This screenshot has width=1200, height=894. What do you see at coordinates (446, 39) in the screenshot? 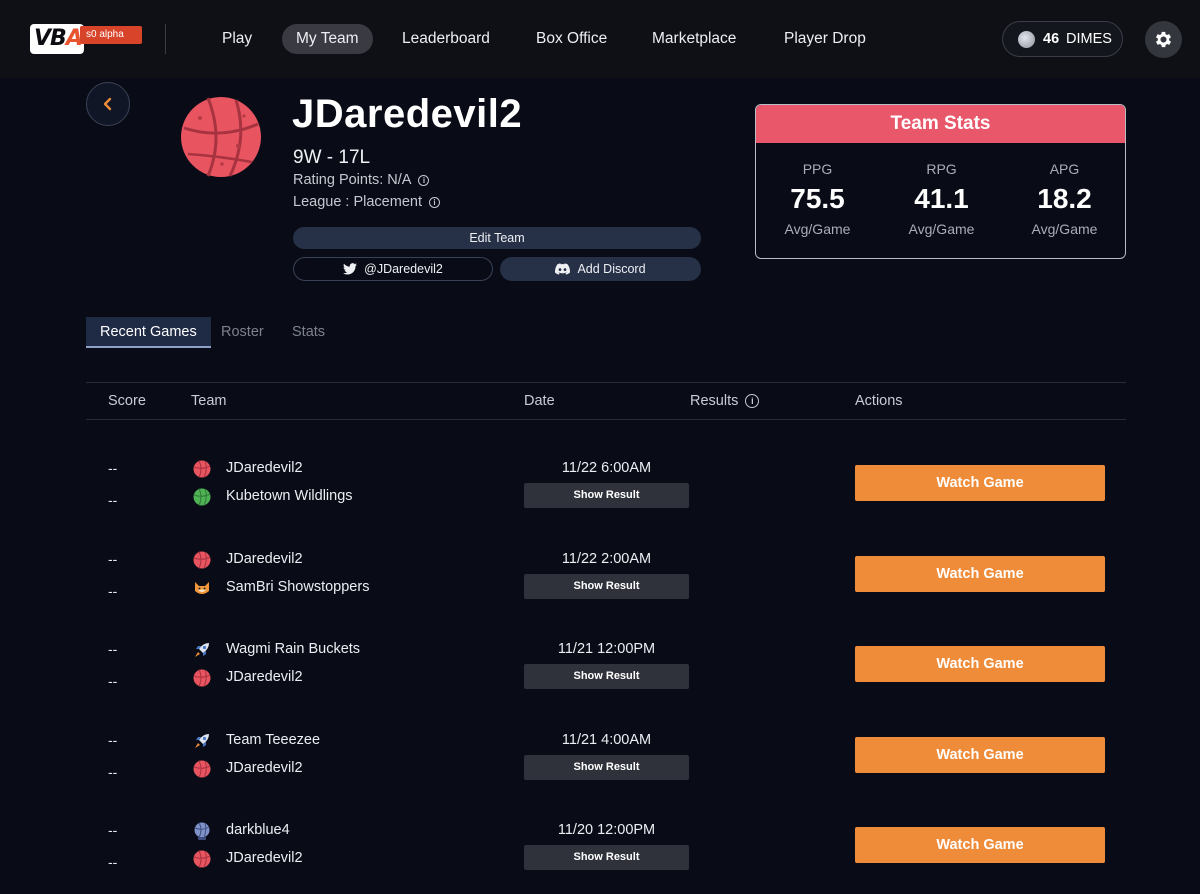
I see `nav-item-leaderboard: Leaderboard` at bounding box center [446, 39].